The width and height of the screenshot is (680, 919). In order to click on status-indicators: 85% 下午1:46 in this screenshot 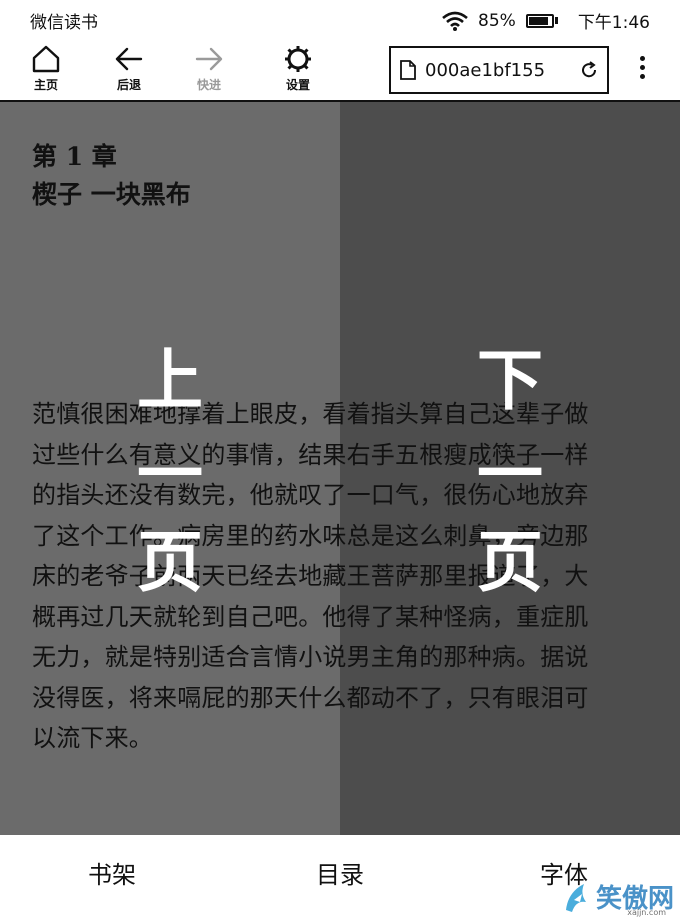, I will do `click(546, 20)`.